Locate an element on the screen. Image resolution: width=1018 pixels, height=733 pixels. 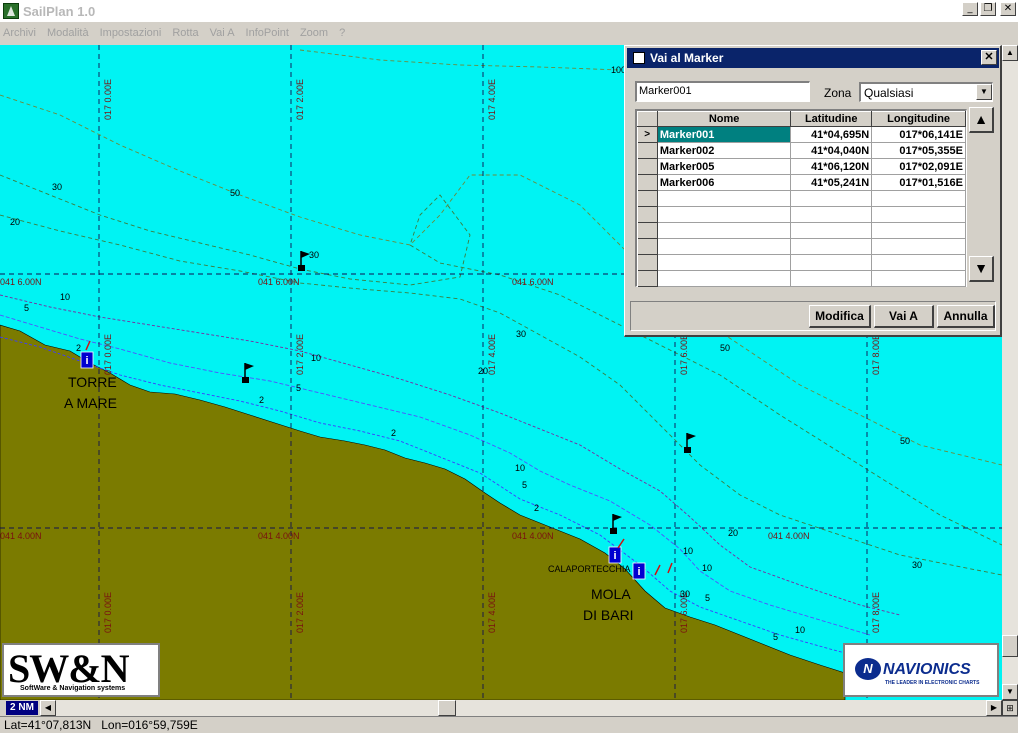
marker-longitude: 017*01,516E is located at coordinates (918, 182).